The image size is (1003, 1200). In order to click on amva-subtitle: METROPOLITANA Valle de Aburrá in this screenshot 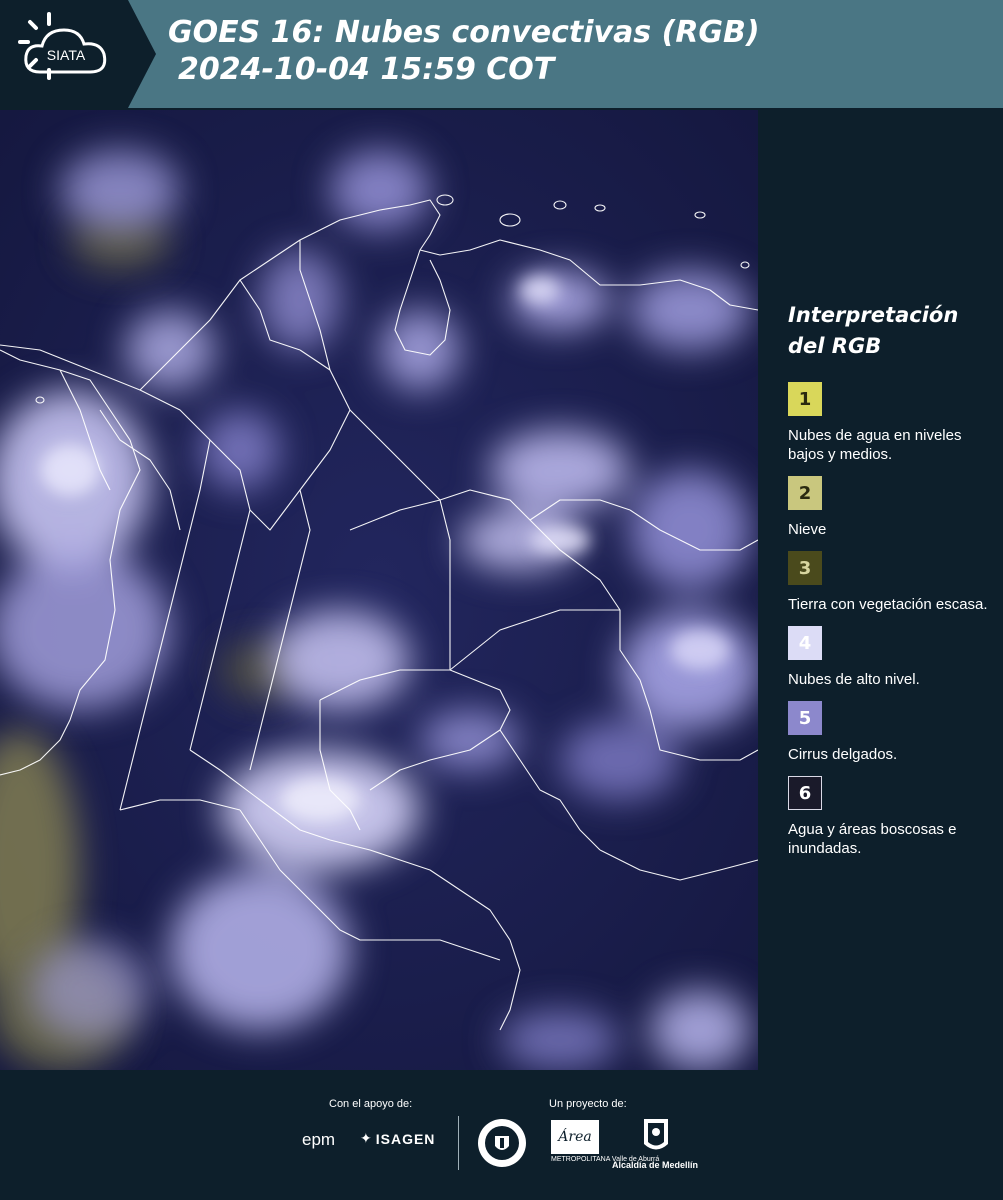, I will do `click(605, 1159)`.